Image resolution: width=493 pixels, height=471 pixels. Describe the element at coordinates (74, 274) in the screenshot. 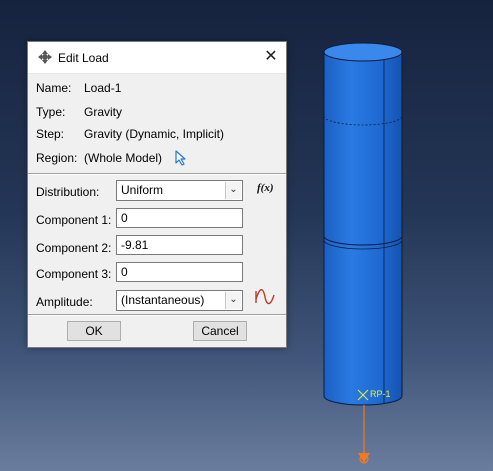

I see `component3-label: Component 3:` at that location.